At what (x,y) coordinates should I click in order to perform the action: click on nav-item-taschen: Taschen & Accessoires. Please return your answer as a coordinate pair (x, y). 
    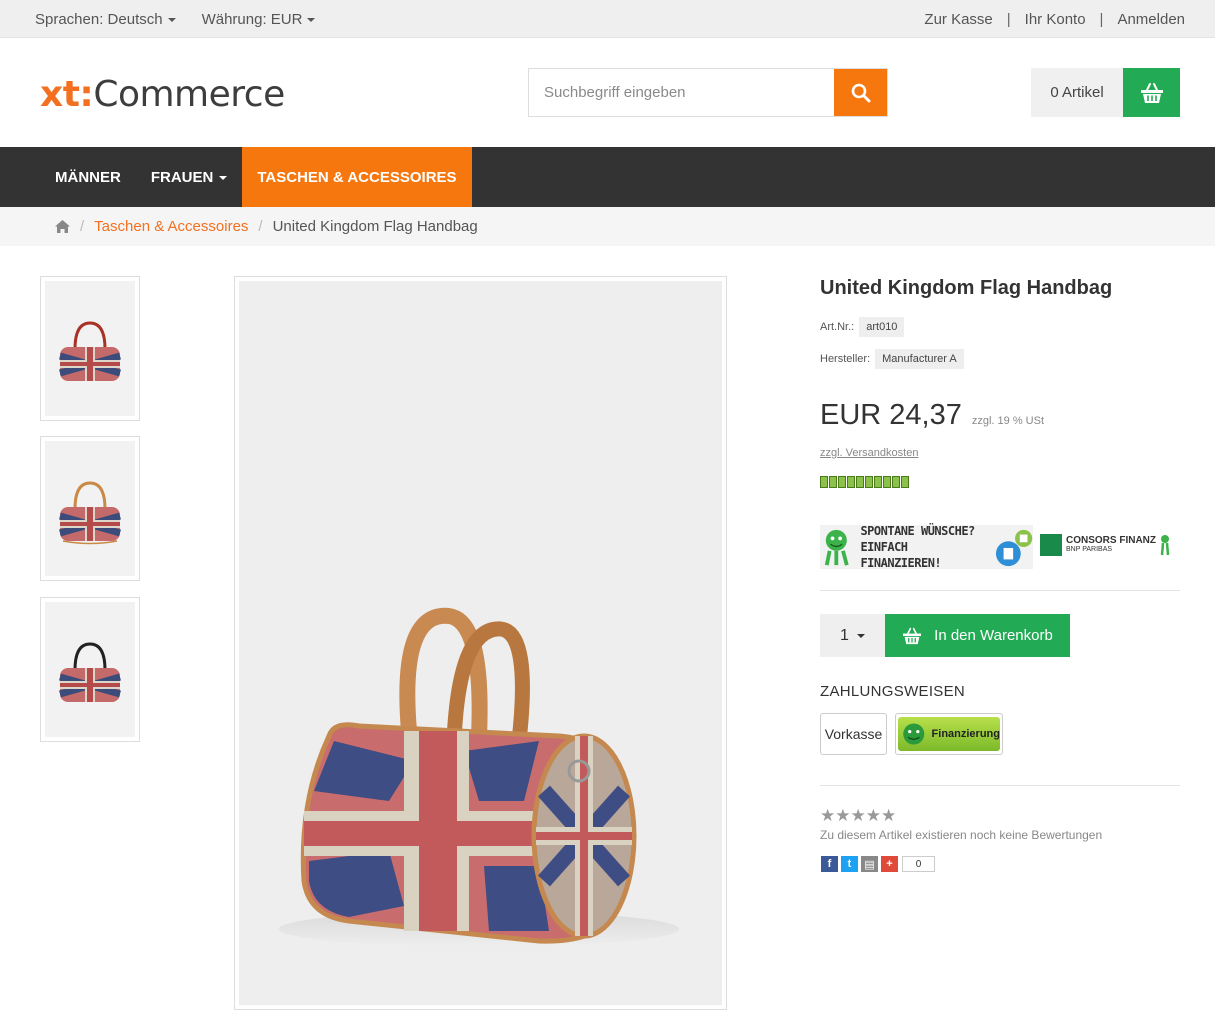
    Looking at the image, I should click on (357, 177).